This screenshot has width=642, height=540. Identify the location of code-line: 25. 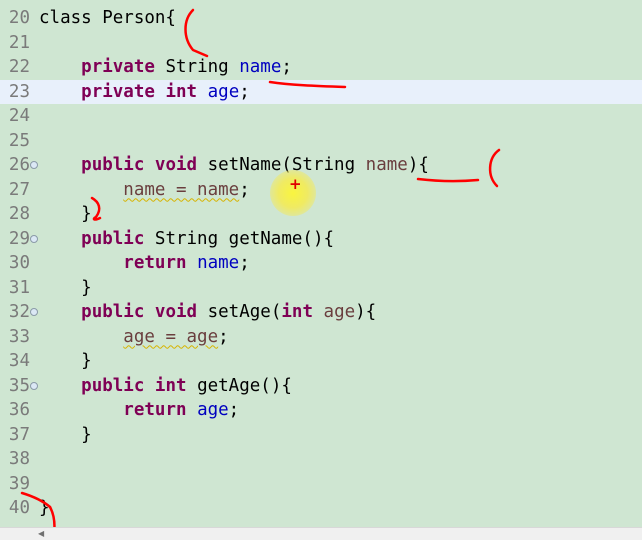
(321, 141).